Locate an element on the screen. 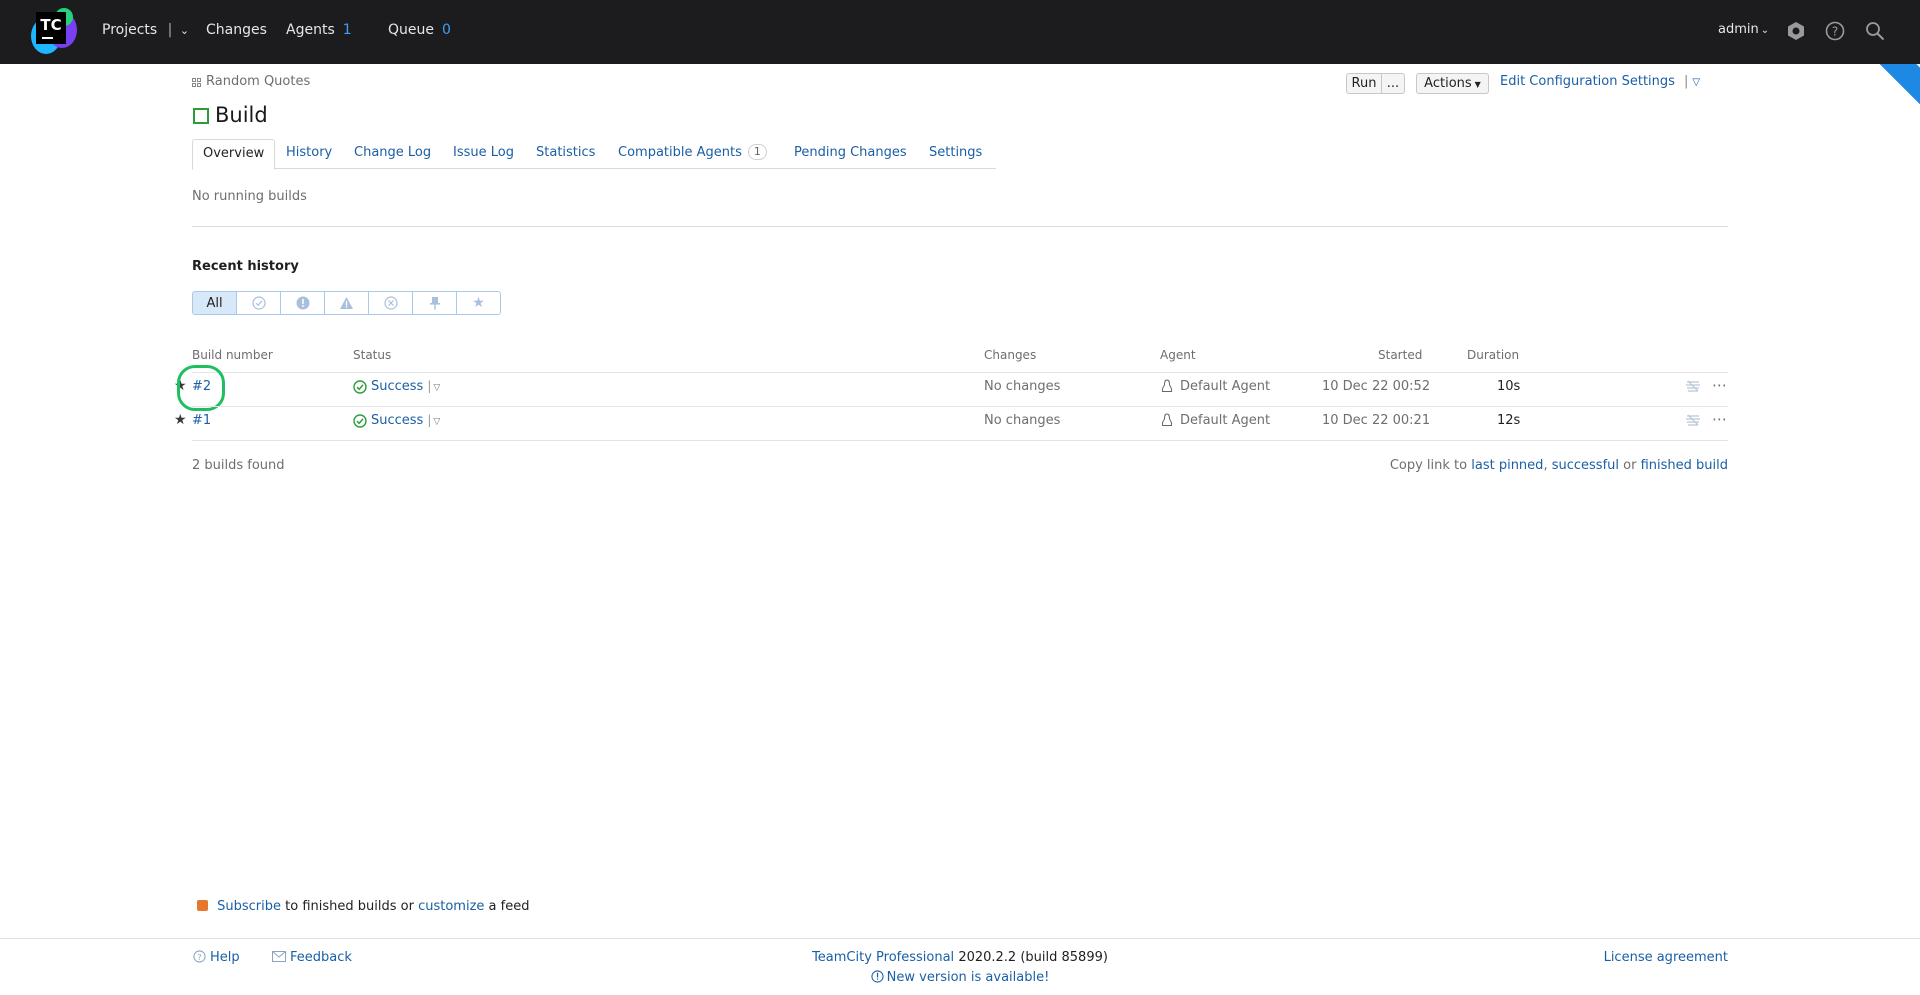 This screenshot has width=1920, height=995. last-pinned-link: last pinned is located at coordinates (1507, 465).